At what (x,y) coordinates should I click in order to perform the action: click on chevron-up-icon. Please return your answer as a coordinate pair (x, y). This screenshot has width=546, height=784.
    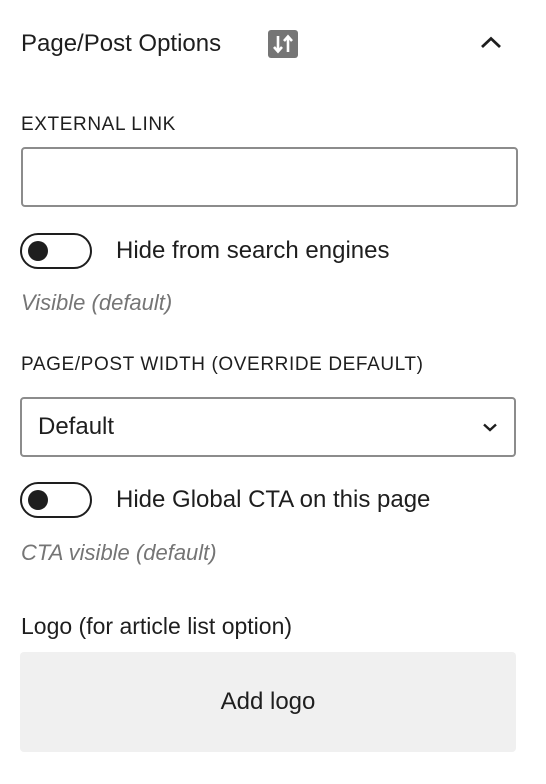
    Looking at the image, I should click on (492, 44).